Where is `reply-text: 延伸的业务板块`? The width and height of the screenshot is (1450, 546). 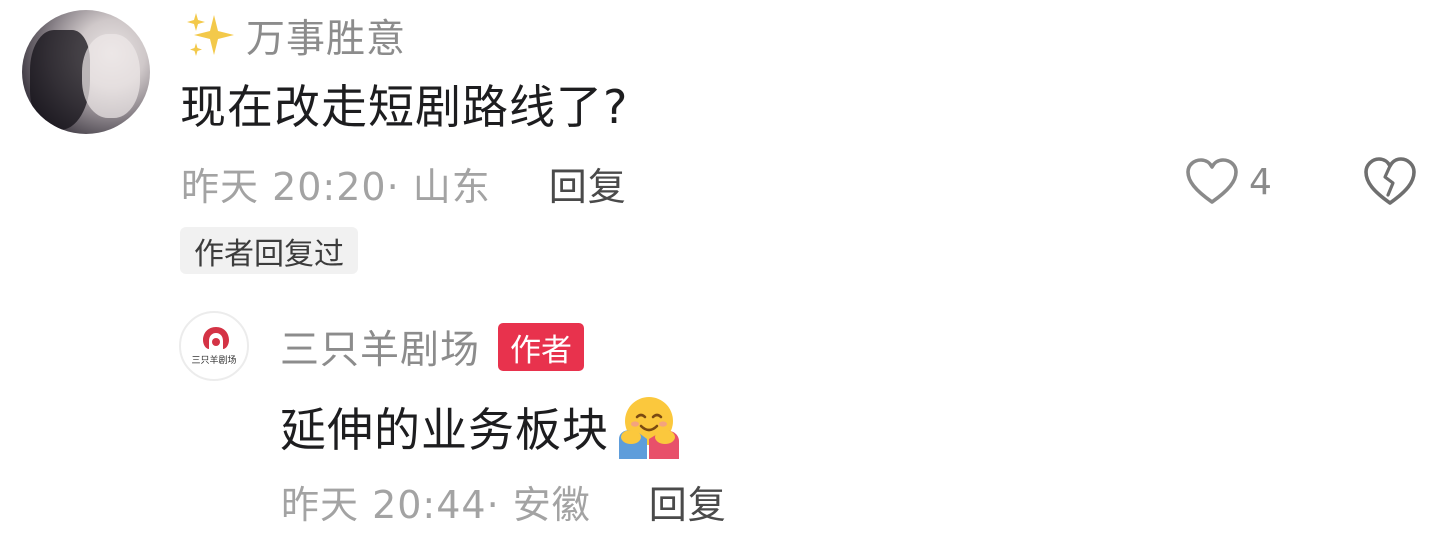
reply-text: 延伸的业务板块 is located at coordinates (444, 430).